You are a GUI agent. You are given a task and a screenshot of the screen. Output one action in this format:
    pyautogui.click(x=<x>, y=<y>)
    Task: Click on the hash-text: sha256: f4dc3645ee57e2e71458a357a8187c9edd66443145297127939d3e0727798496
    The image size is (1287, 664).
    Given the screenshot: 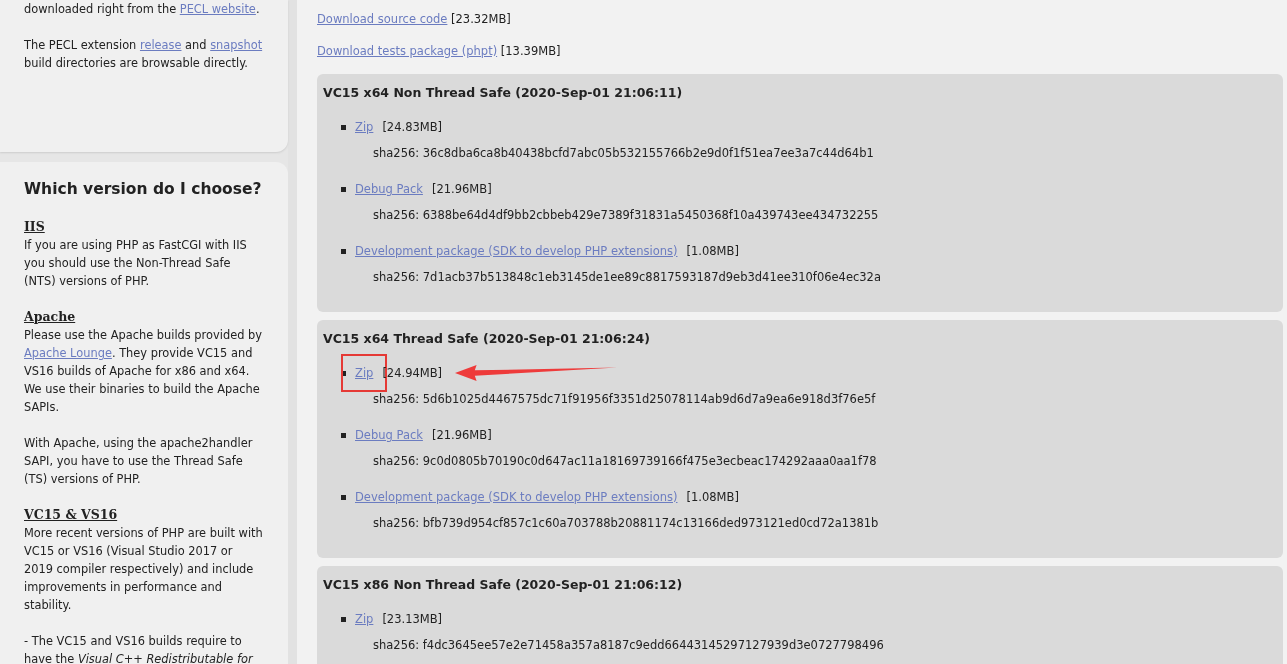 What is the action you would take?
    pyautogui.click(x=629, y=645)
    